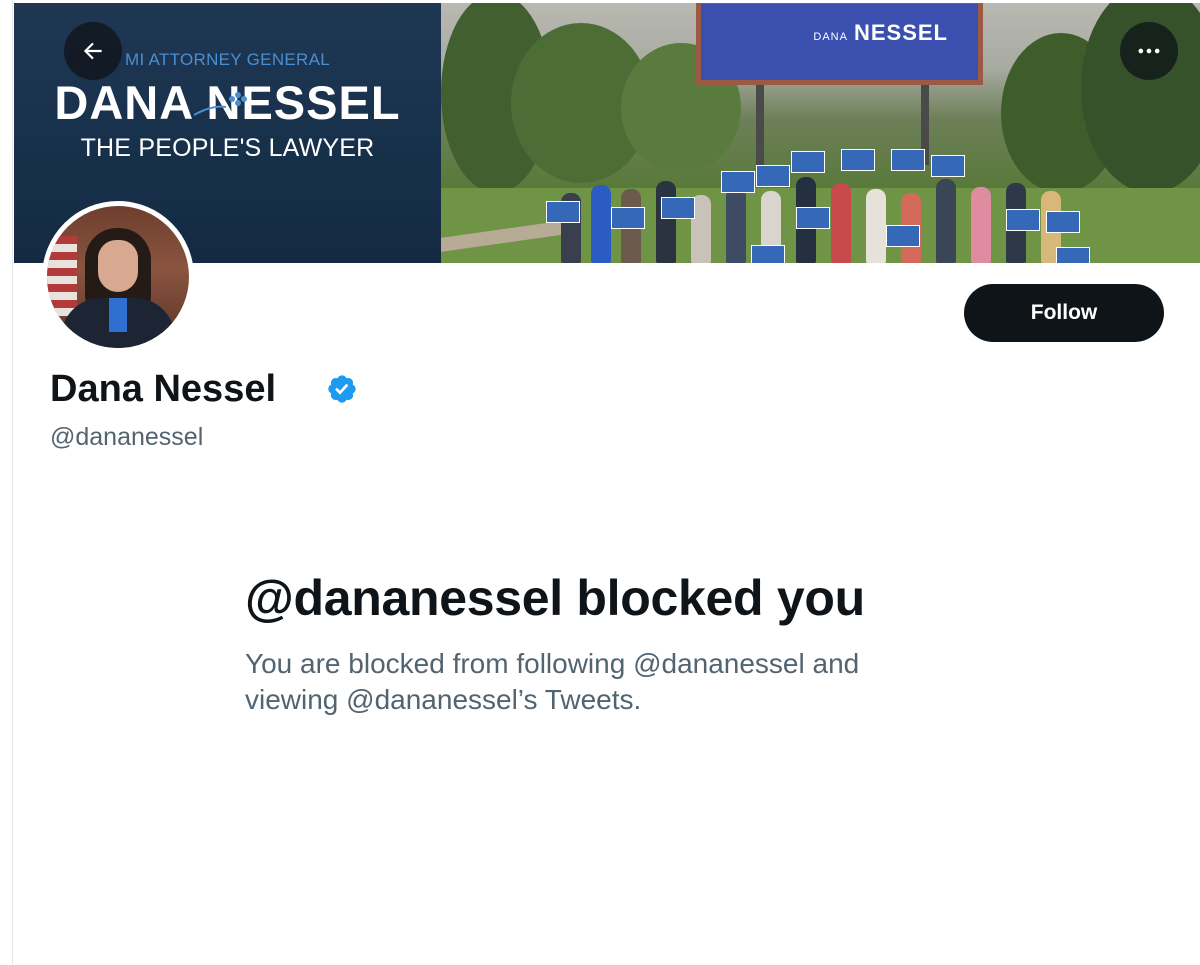 The width and height of the screenshot is (1200, 965). I want to click on back-button, so click(93, 51).